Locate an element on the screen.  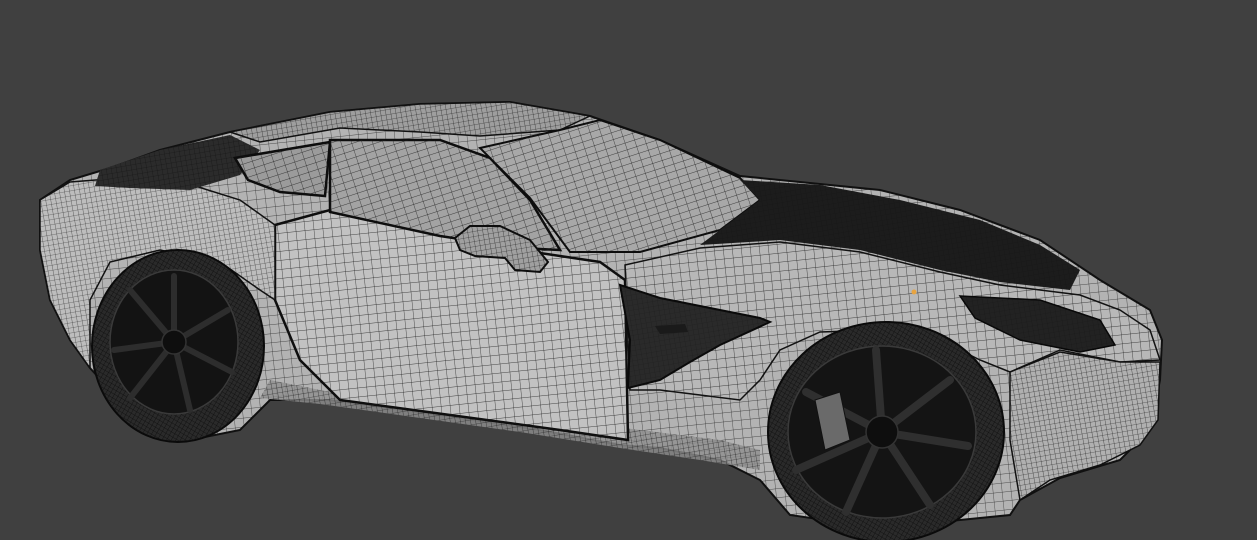
selected-vertex is located at coordinates (914, 292).